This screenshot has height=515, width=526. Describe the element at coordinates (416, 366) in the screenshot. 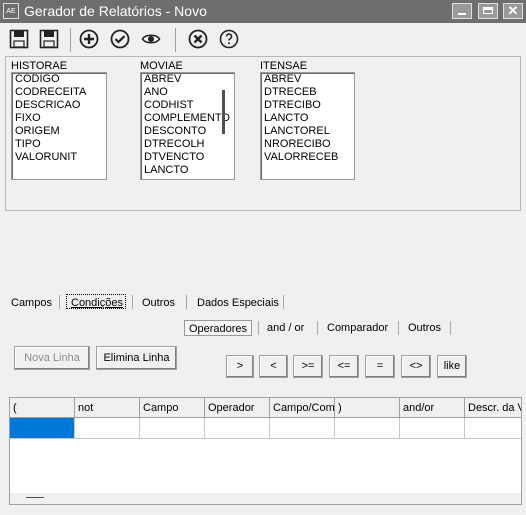

I see `operator-not-equal-button: <>` at that location.